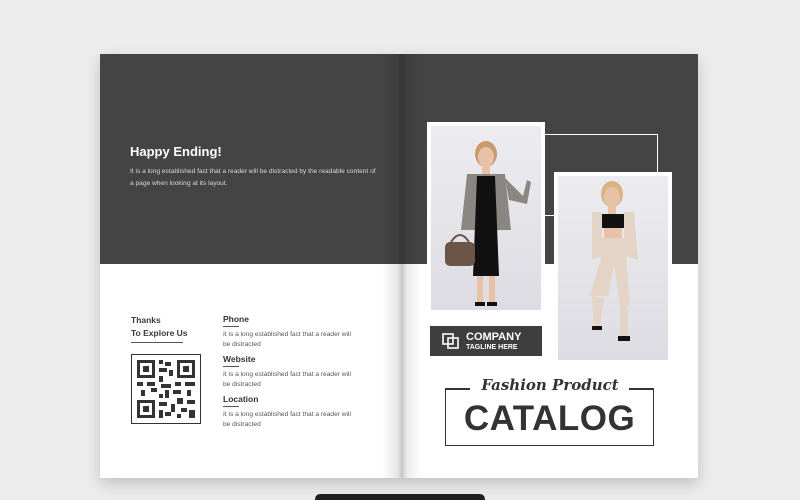  Describe the element at coordinates (614, 261) in the screenshot. I see `model-in-suit-image` at that location.